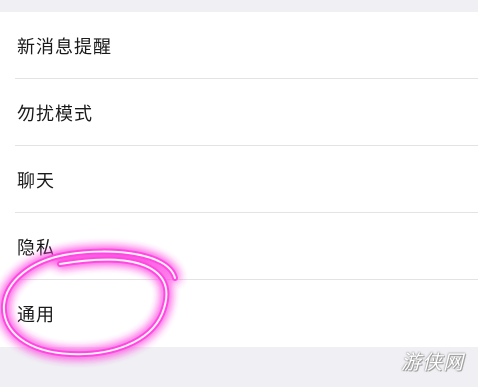 The height and width of the screenshot is (387, 478). What do you see at coordinates (36, 315) in the screenshot?
I see `settings-item-label: 通用` at bounding box center [36, 315].